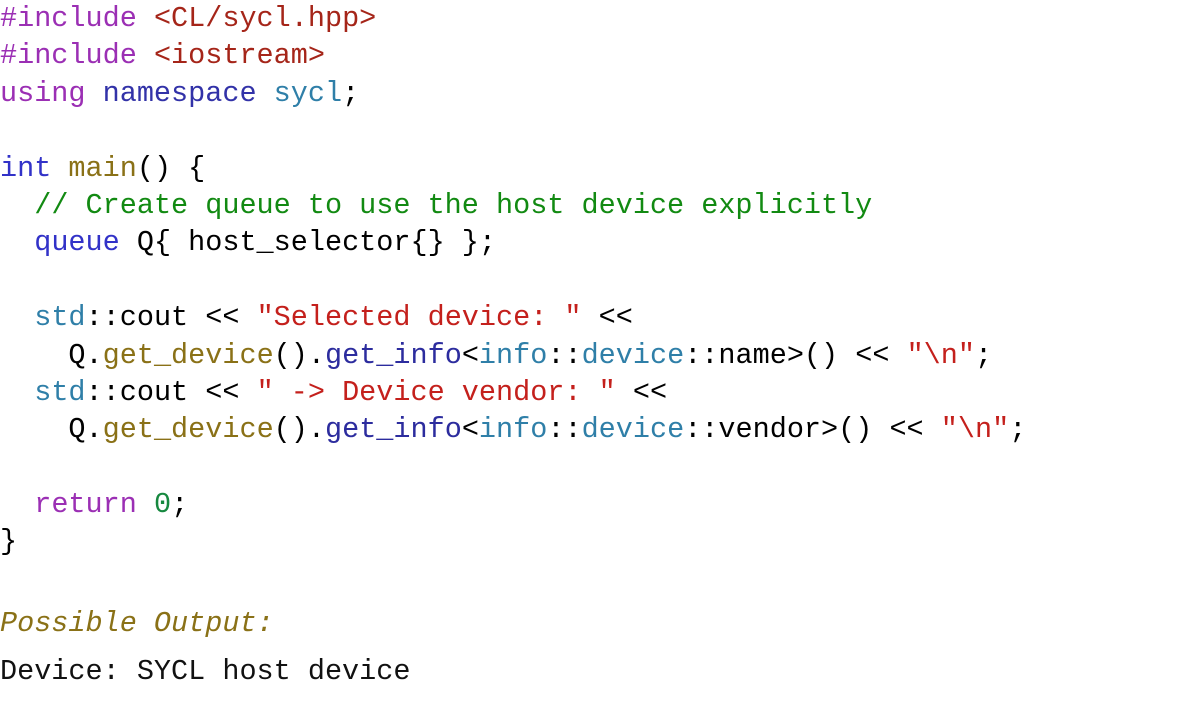  What do you see at coordinates (602, 130) in the screenshot?
I see `code-line-4-blank` at bounding box center [602, 130].